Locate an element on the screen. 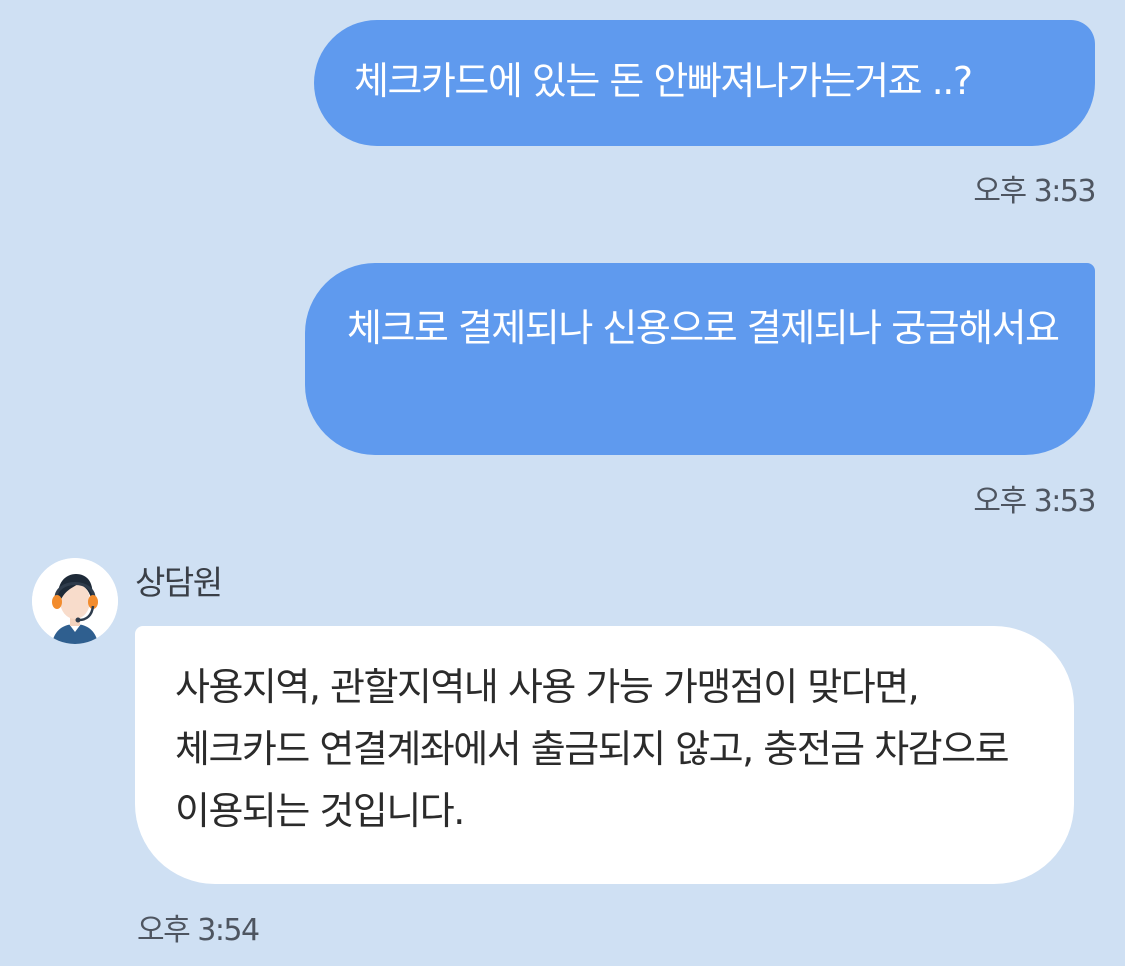 This screenshot has width=1125, height=966. message-text: 체크로 결제되나 신용으로 결제되나 궁금해서요 is located at coordinates (703, 328).